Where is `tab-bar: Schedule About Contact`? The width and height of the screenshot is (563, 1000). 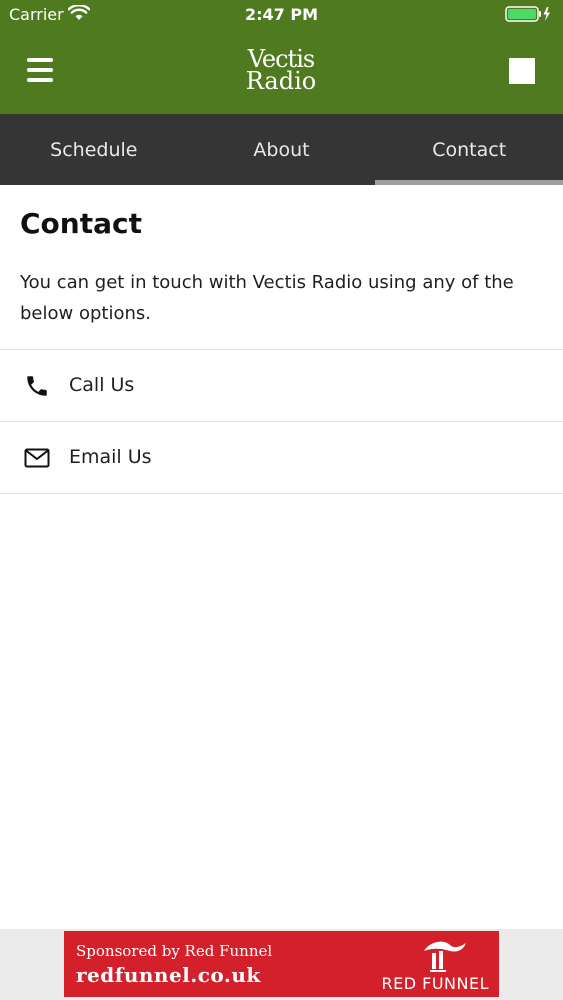 tab-bar: Schedule About Contact is located at coordinates (281, 149).